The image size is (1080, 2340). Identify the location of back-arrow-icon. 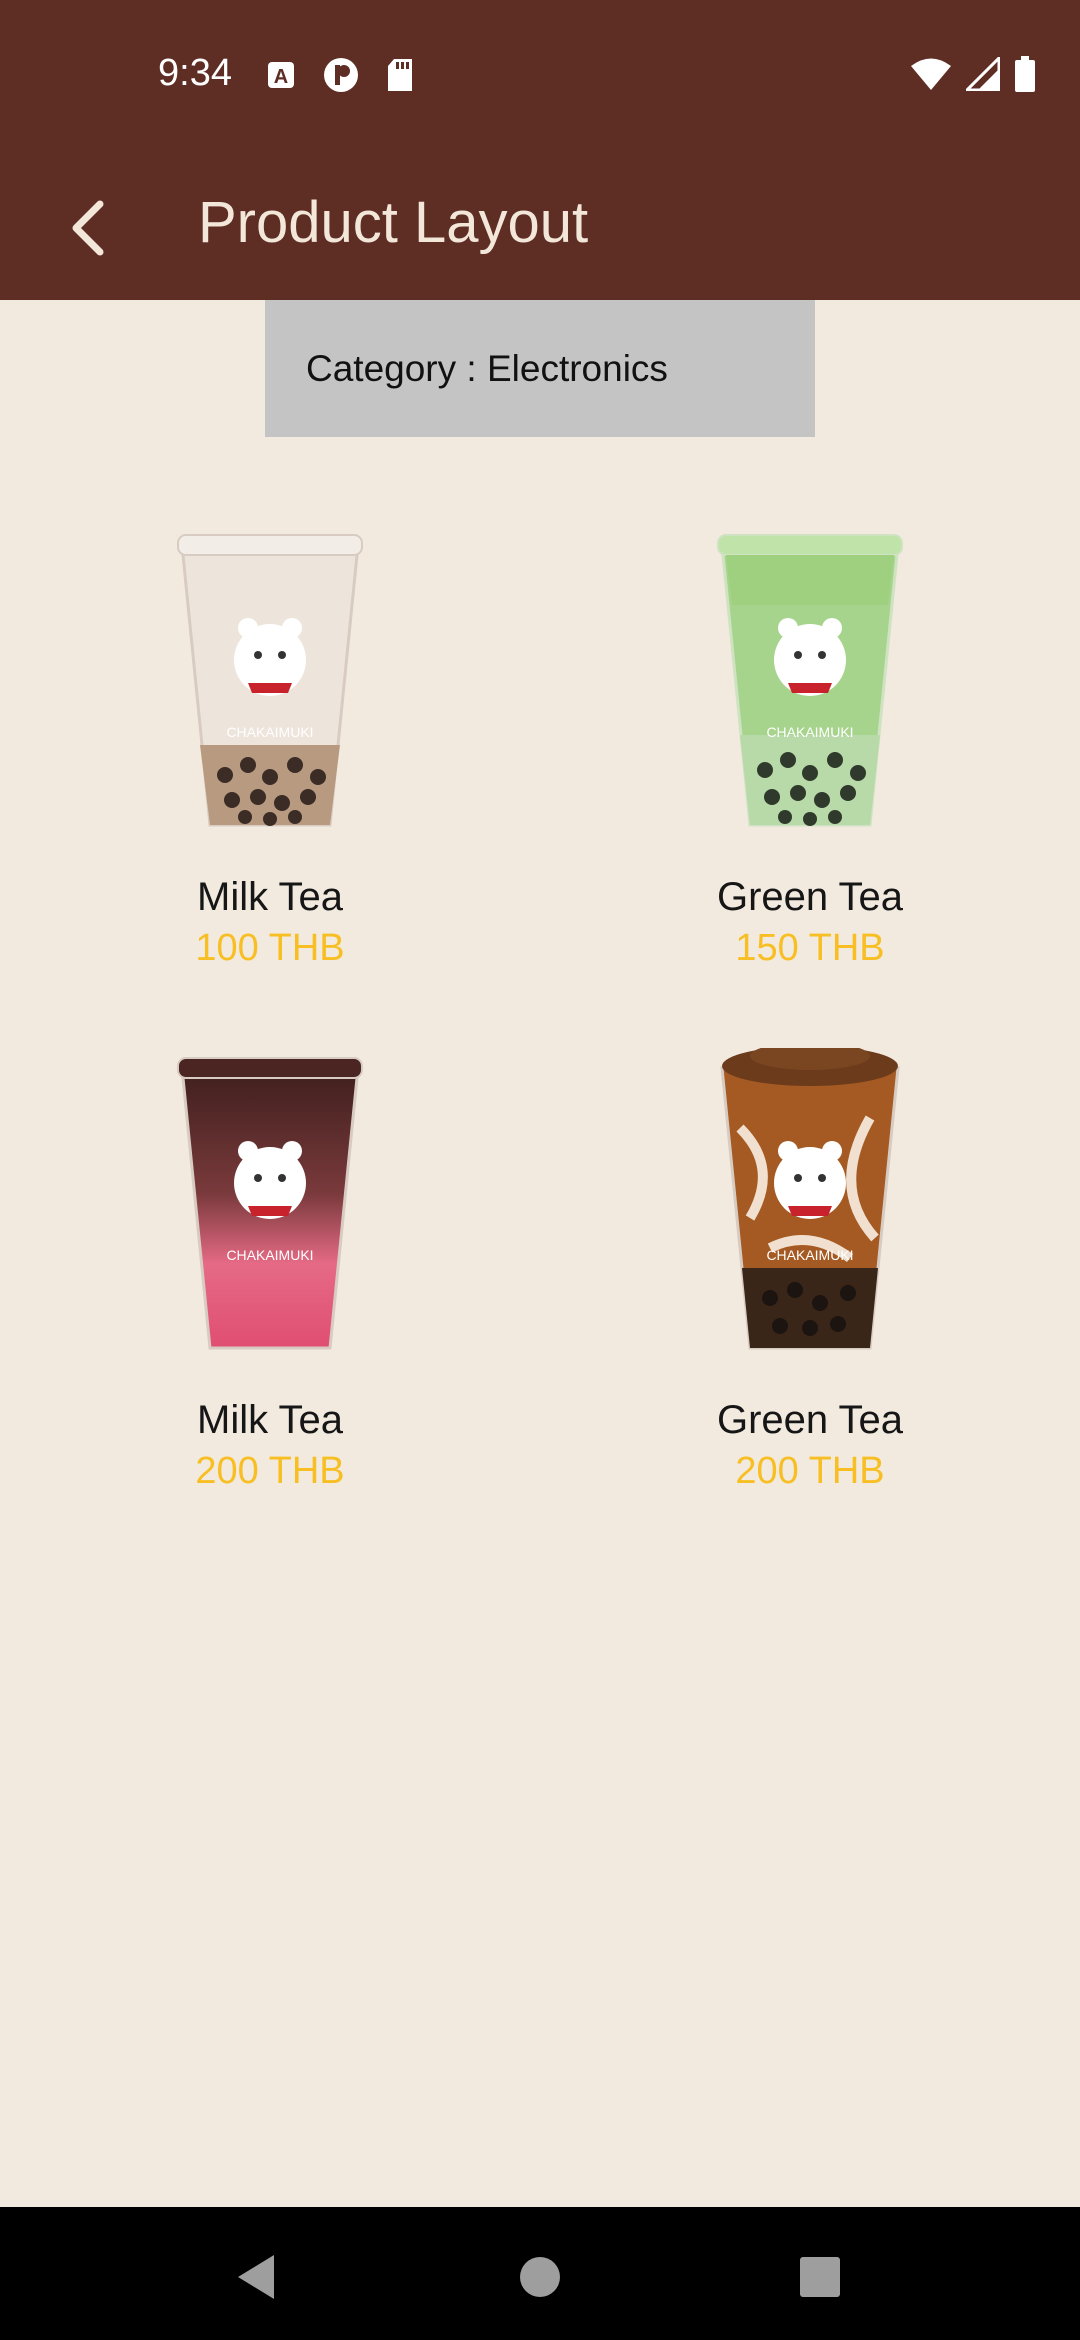
(88, 228).